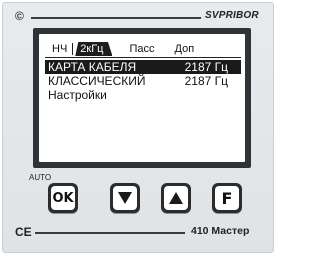 The height and width of the screenshot is (254, 320). I want to click on tab-nch: НЧ, so click(59, 49).